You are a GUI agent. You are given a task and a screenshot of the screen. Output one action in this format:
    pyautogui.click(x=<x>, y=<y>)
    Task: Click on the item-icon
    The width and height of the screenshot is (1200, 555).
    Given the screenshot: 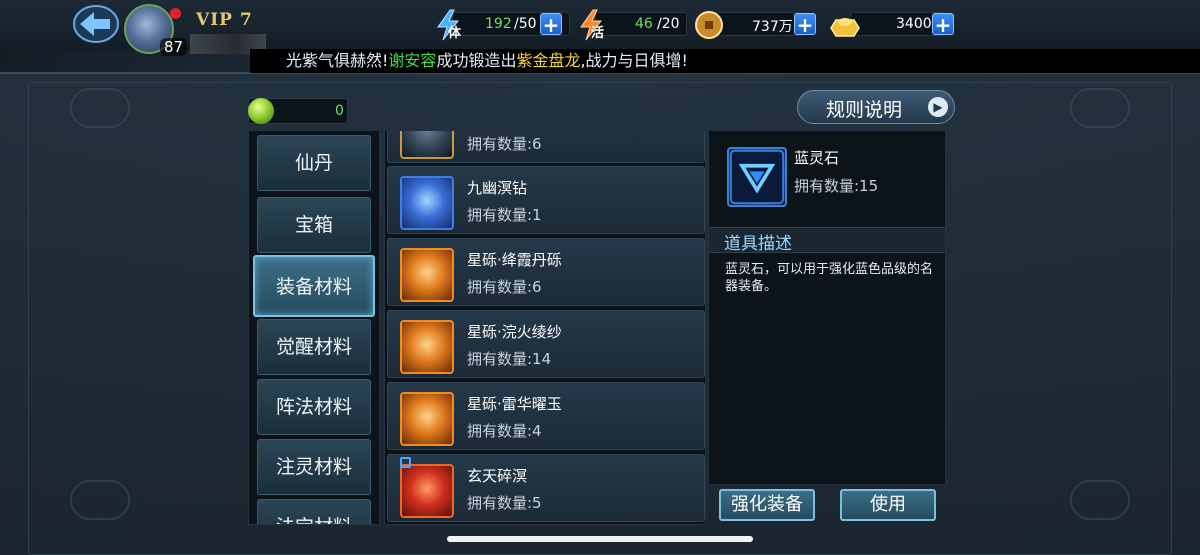 What is the action you would take?
    pyautogui.click(x=427, y=145)
    